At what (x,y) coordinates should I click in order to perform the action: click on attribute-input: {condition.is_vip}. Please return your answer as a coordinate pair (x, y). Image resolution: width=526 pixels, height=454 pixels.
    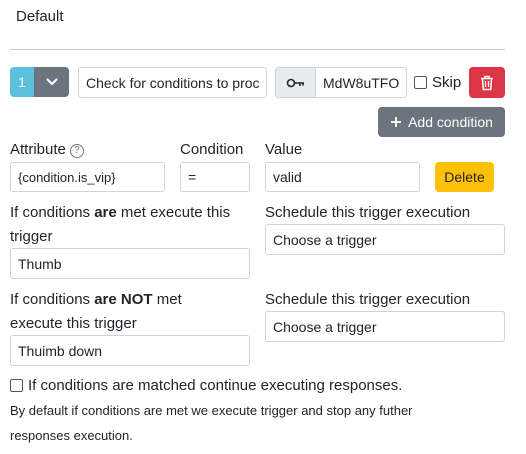
    Looking at the image, I should click on (87, 177).